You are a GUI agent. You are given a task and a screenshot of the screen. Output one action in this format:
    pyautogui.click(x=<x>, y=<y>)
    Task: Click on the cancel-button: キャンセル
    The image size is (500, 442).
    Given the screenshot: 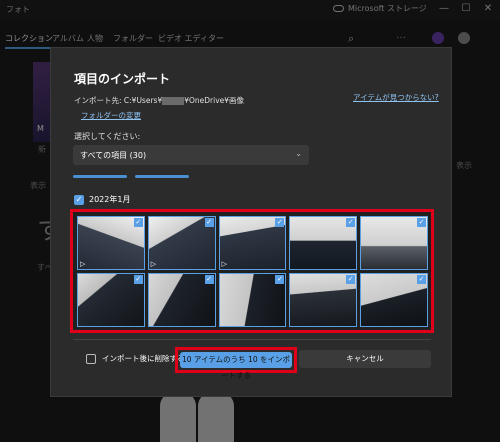 What is the action you would take?
    pyautogui.click(x=365, y=359)
    